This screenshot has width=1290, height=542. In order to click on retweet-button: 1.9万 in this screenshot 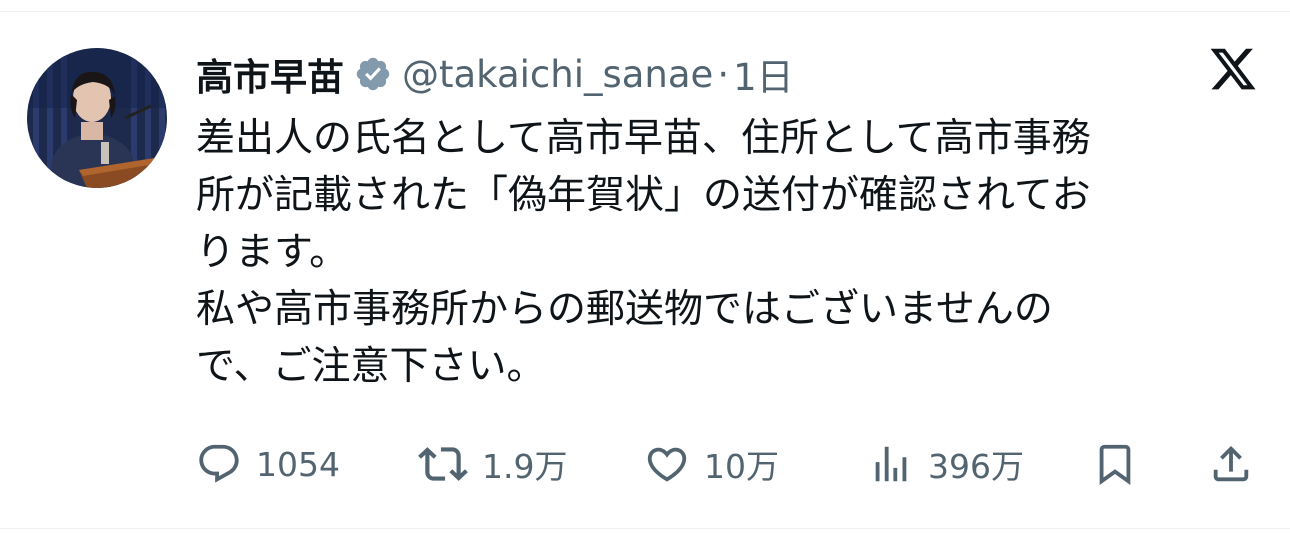, I will do `click(492, 464)`.